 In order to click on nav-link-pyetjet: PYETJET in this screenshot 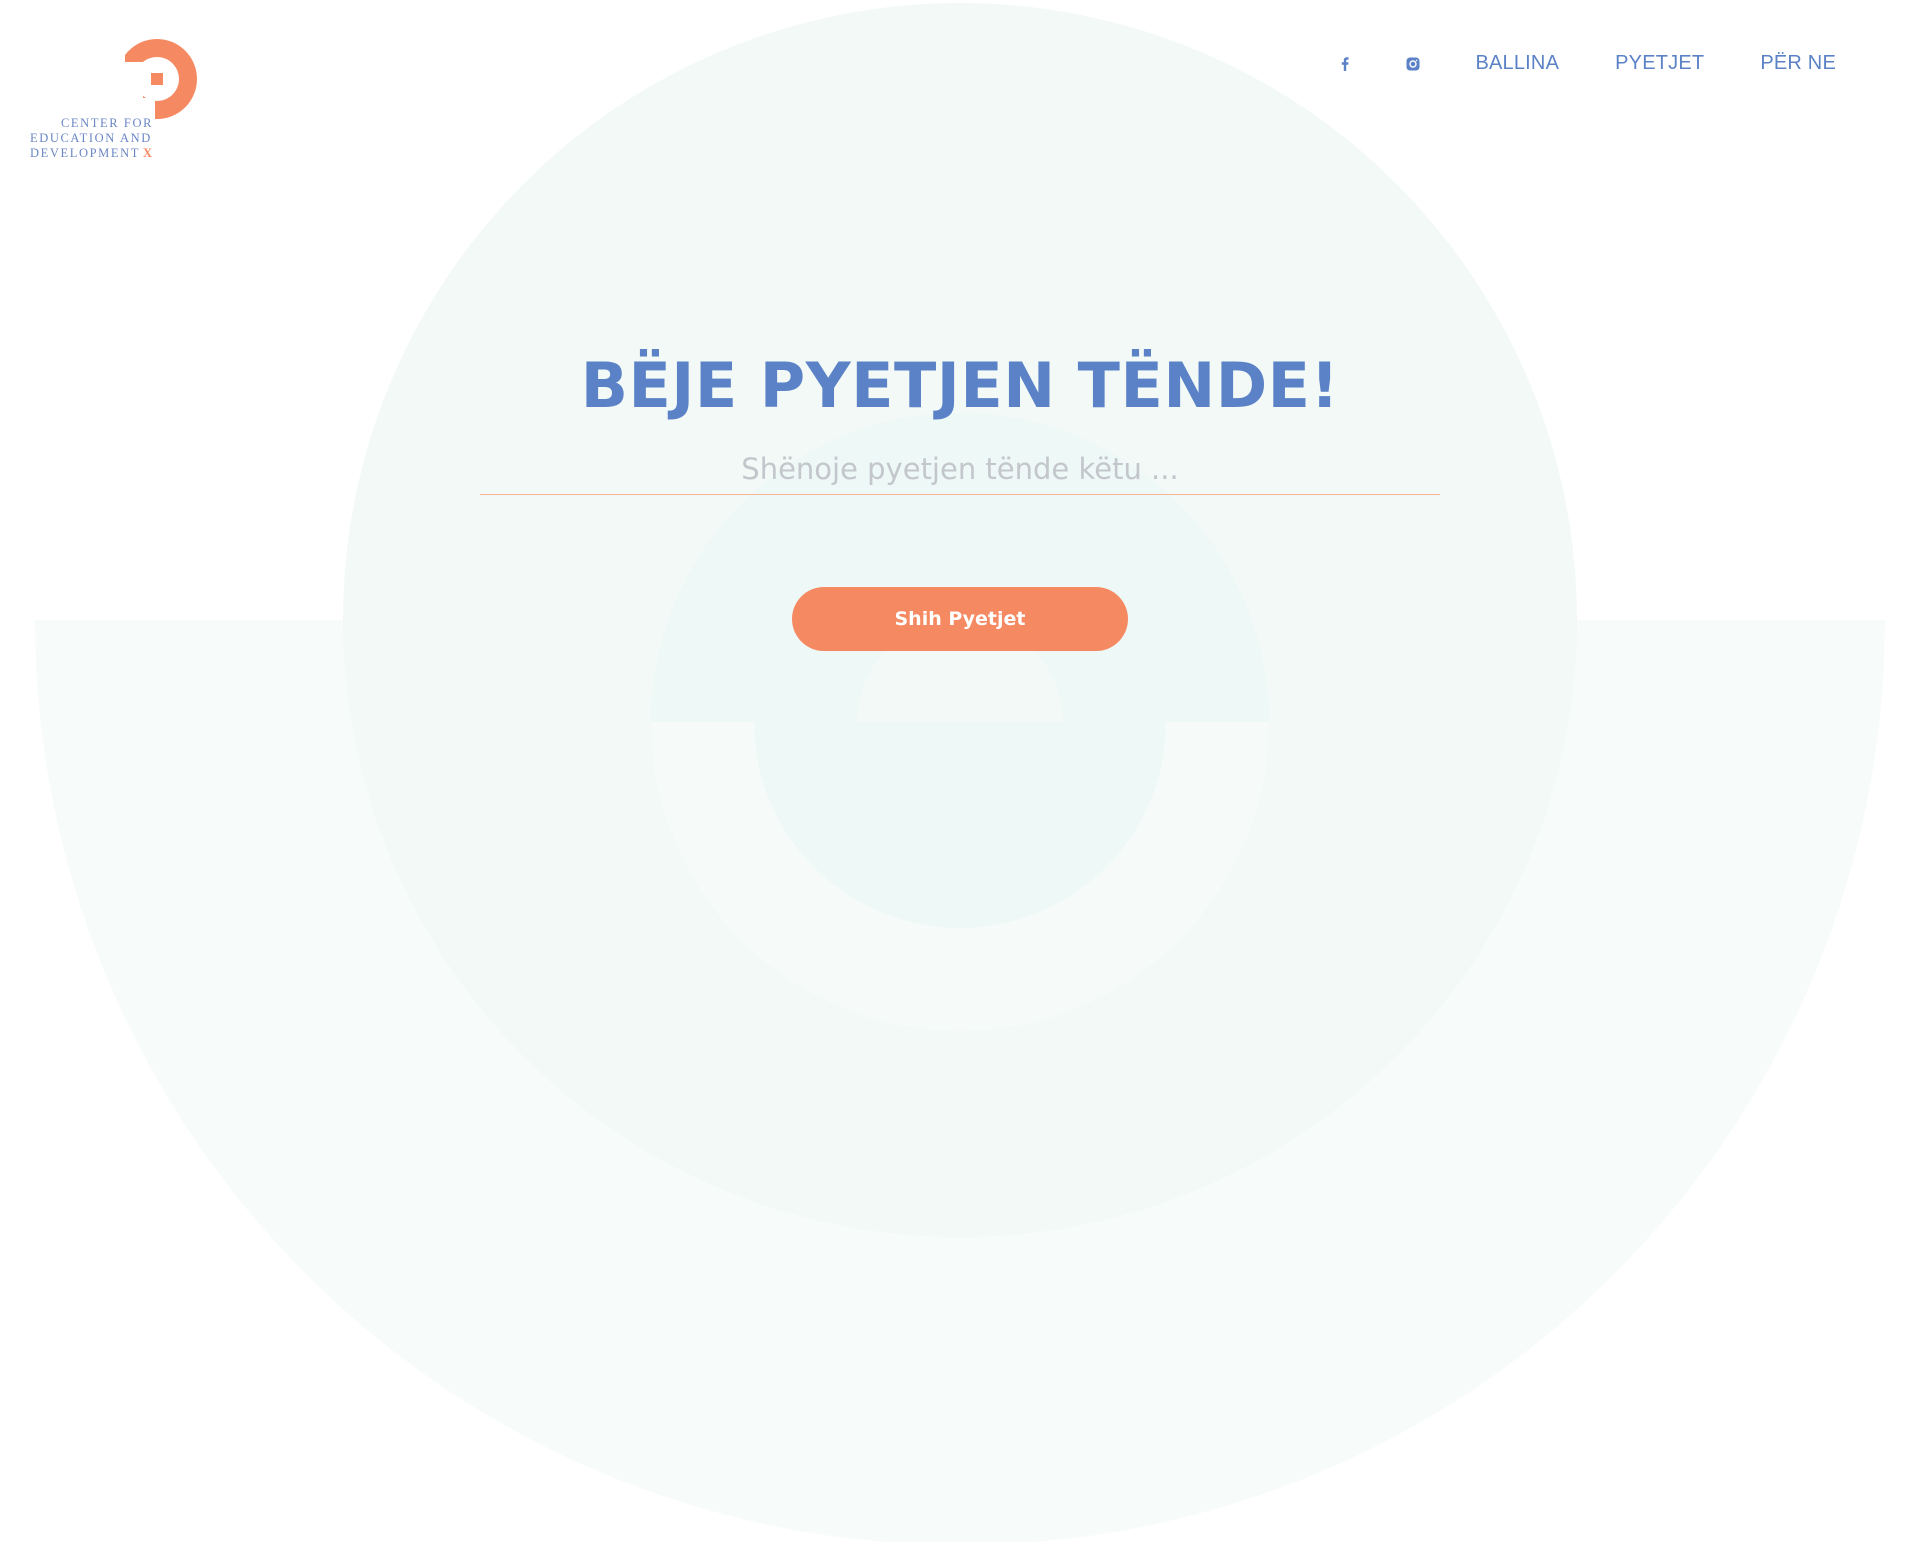, I will do `click(1659, 63)`.